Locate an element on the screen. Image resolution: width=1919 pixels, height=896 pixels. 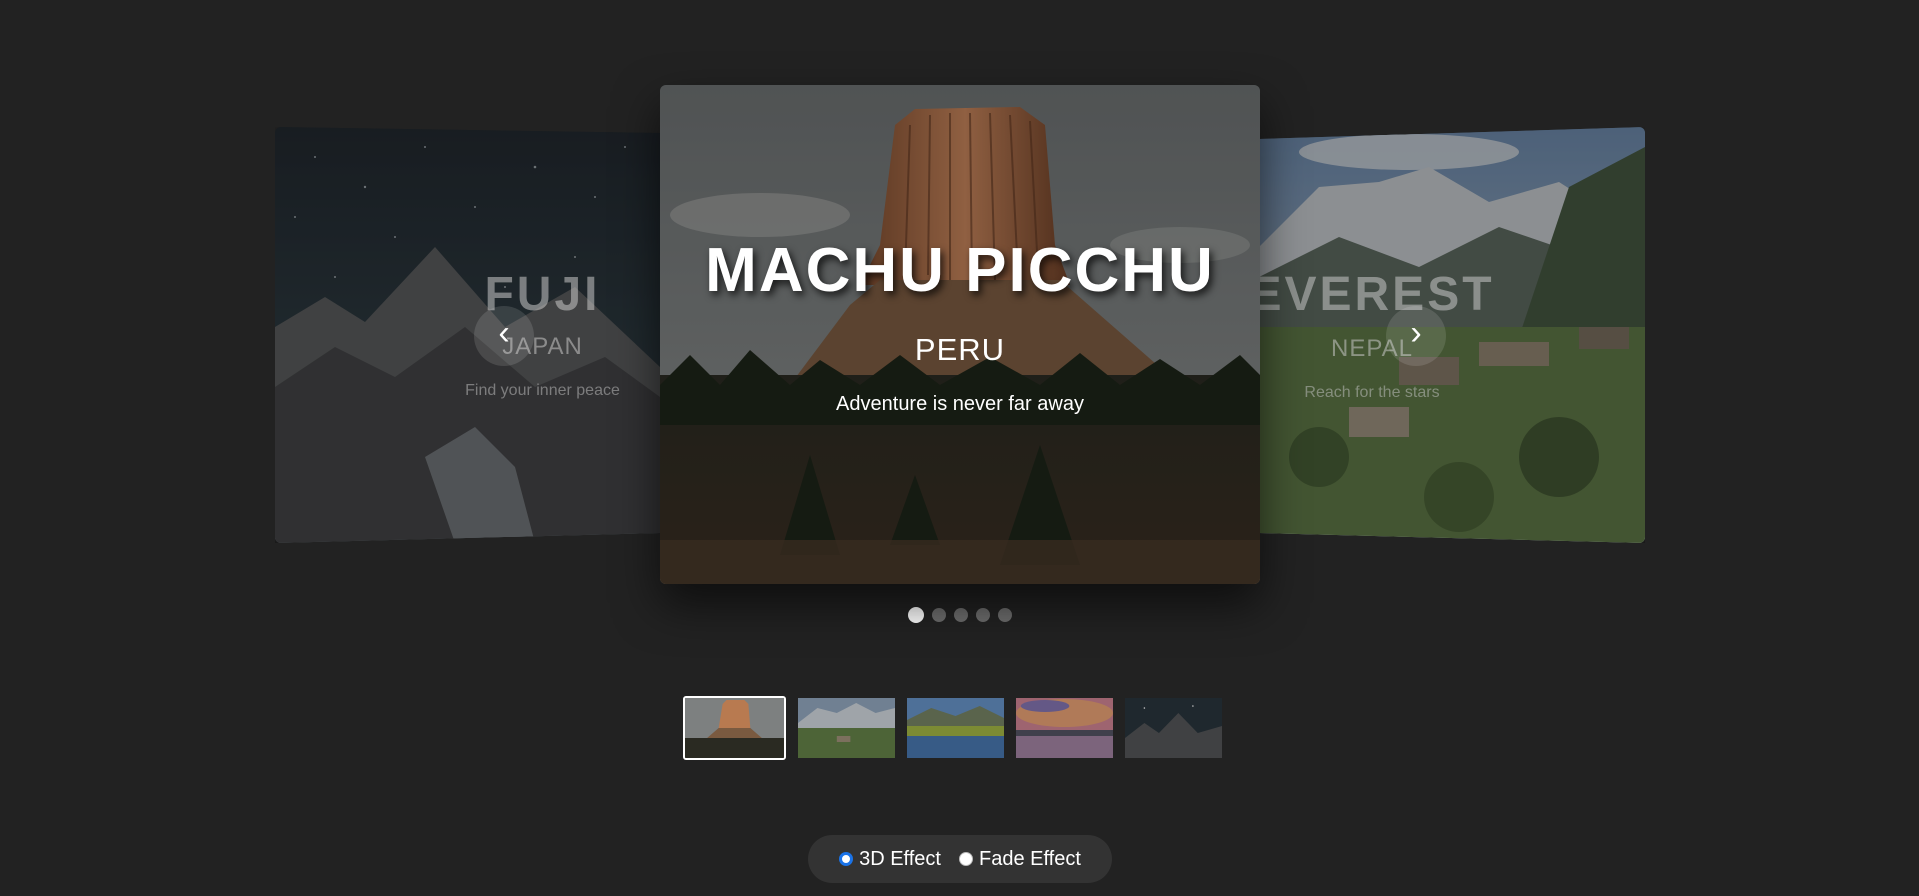
night-mountain-thumb-image is located at coordinates (1173, 728).